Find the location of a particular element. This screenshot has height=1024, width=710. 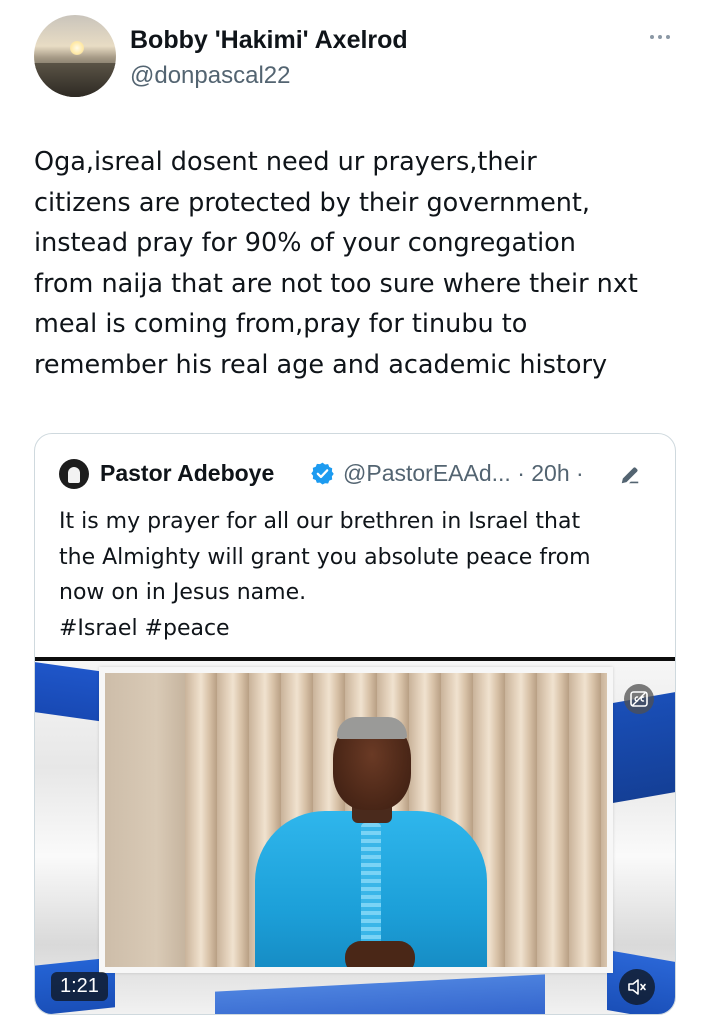

quoted-line: now on in Jesus name. is located at coordinates (183, 592).